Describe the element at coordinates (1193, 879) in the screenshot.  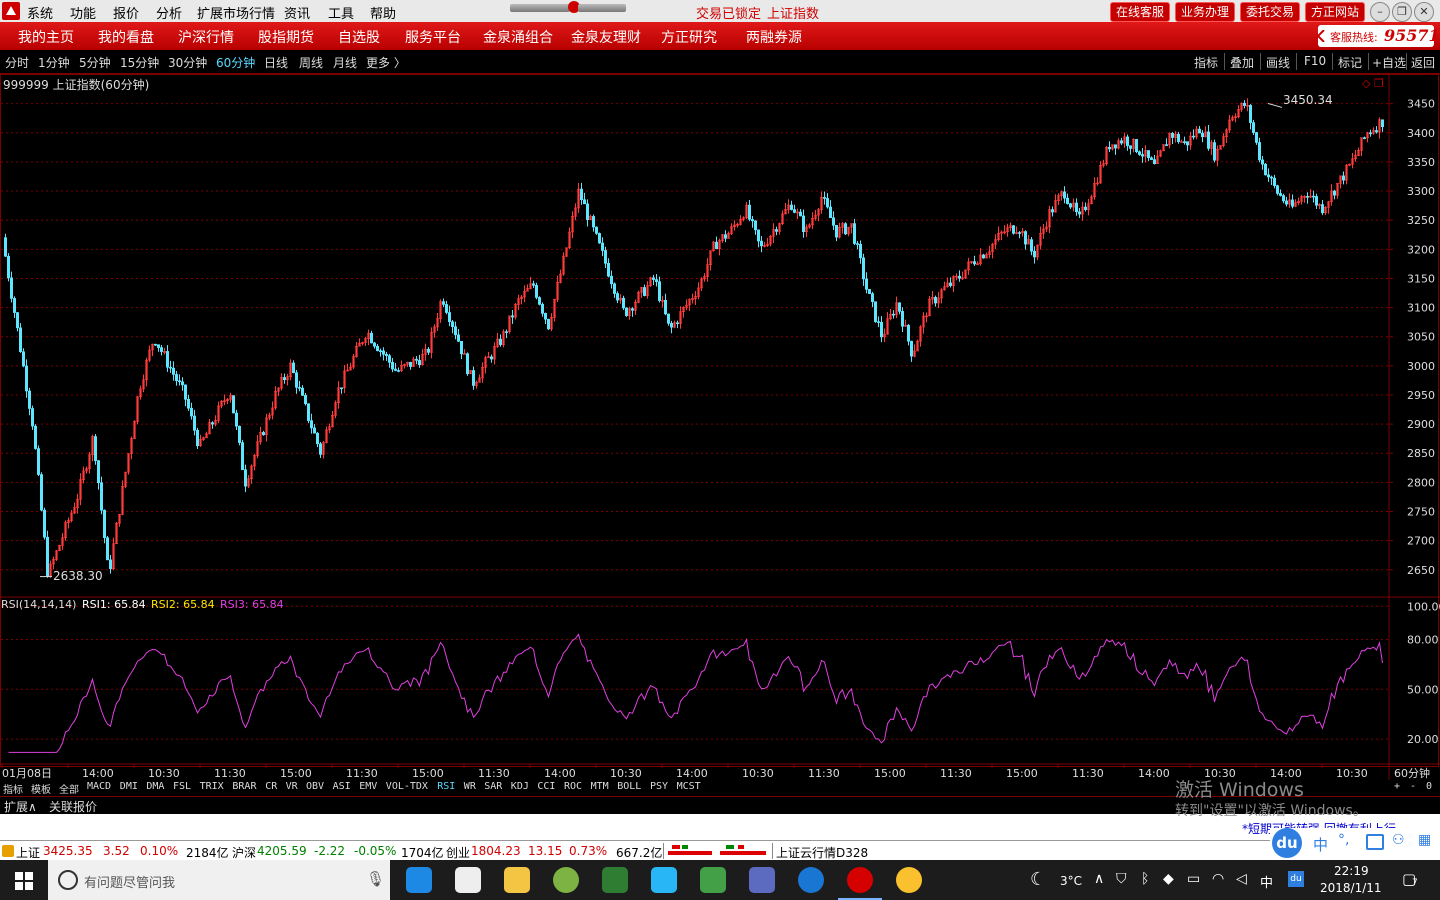
I see `battery-icon: ▭` at that location.